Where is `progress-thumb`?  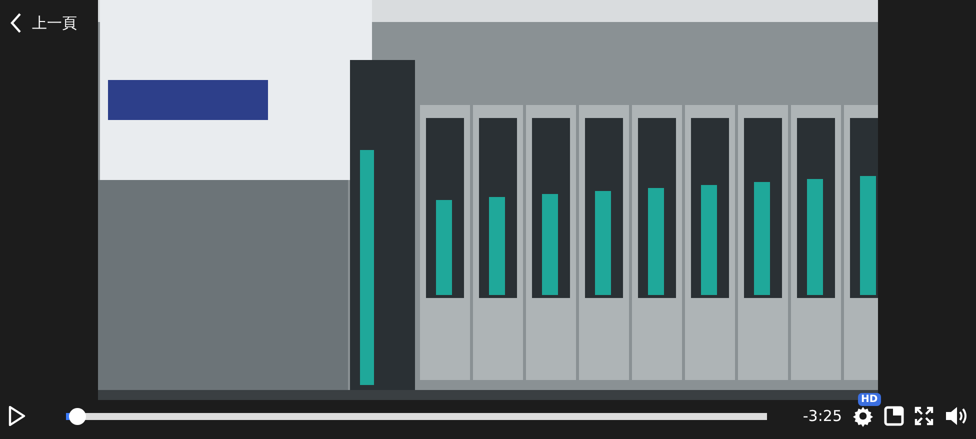
progress-thumb is located at coordinates (77, 416).